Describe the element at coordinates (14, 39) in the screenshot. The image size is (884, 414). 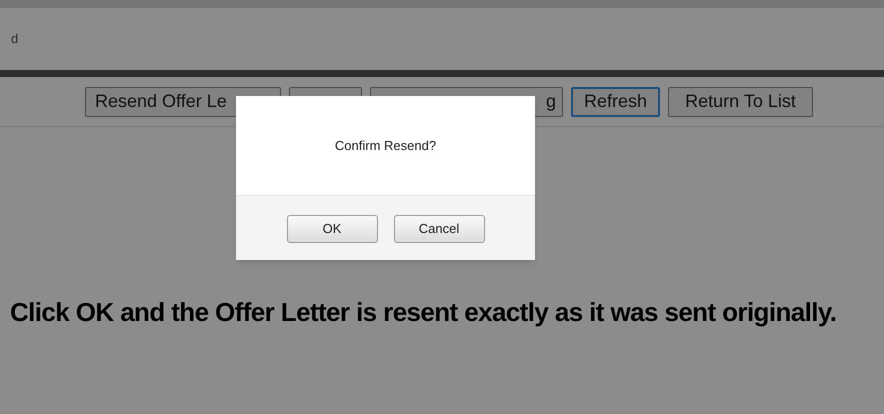
I see `header-text: d` at that location.